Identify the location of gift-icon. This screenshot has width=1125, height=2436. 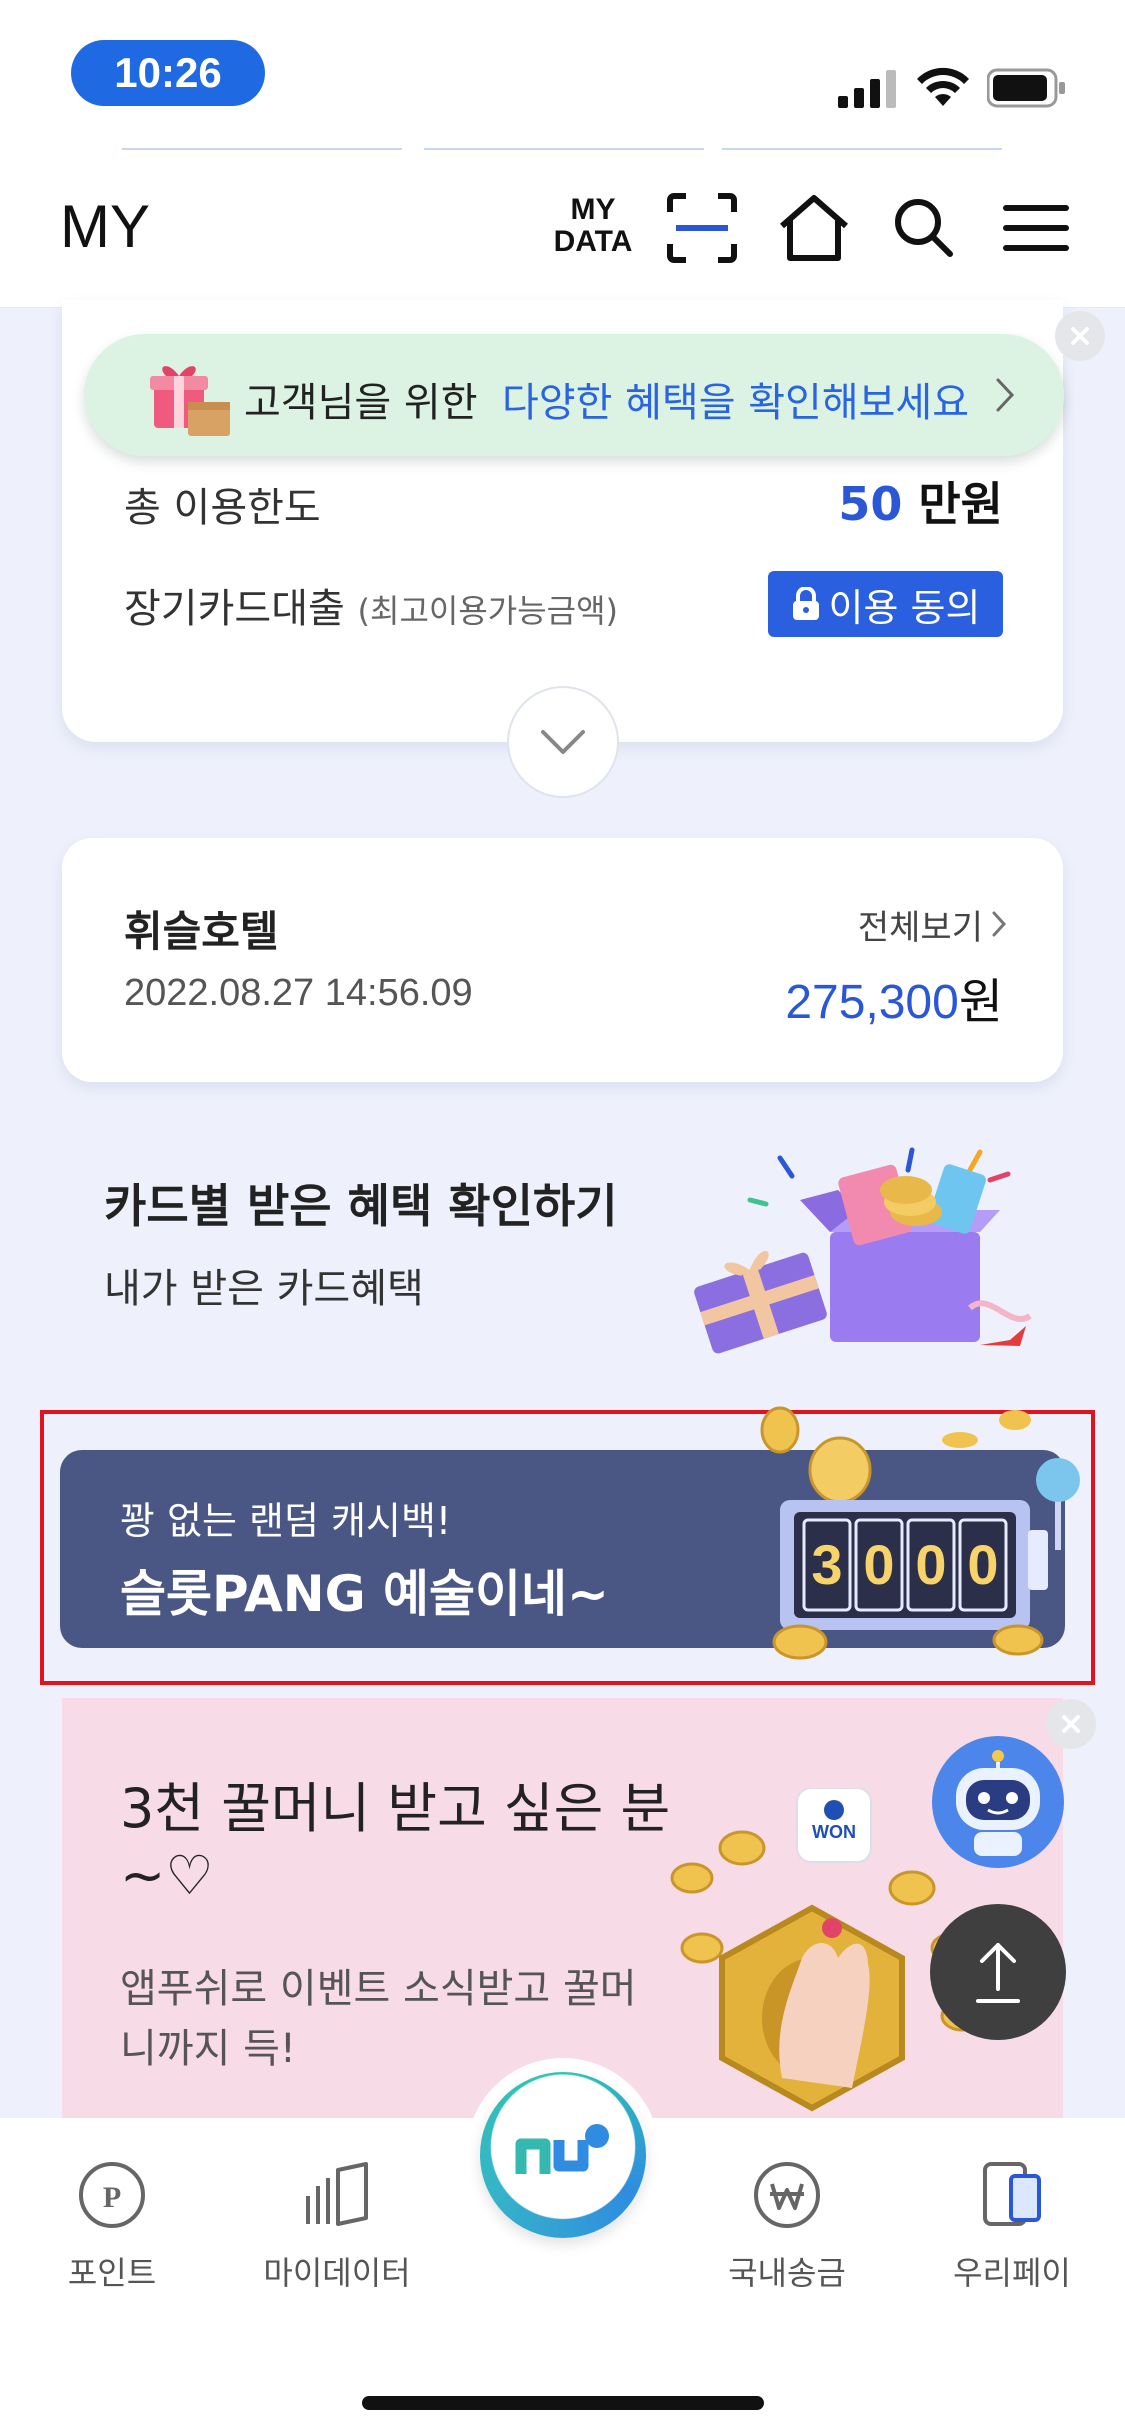
(190, 401).